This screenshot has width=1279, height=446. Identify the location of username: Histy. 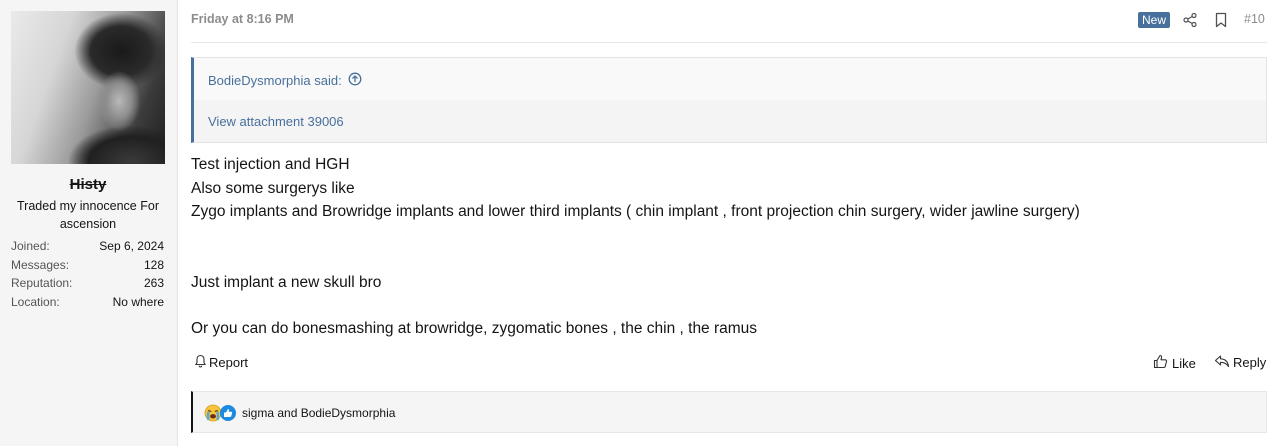
(88, 184).